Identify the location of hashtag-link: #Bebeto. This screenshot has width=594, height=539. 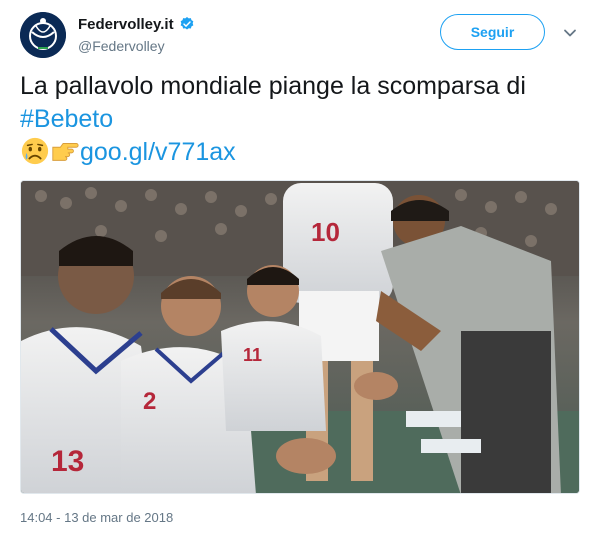
(66, 119).